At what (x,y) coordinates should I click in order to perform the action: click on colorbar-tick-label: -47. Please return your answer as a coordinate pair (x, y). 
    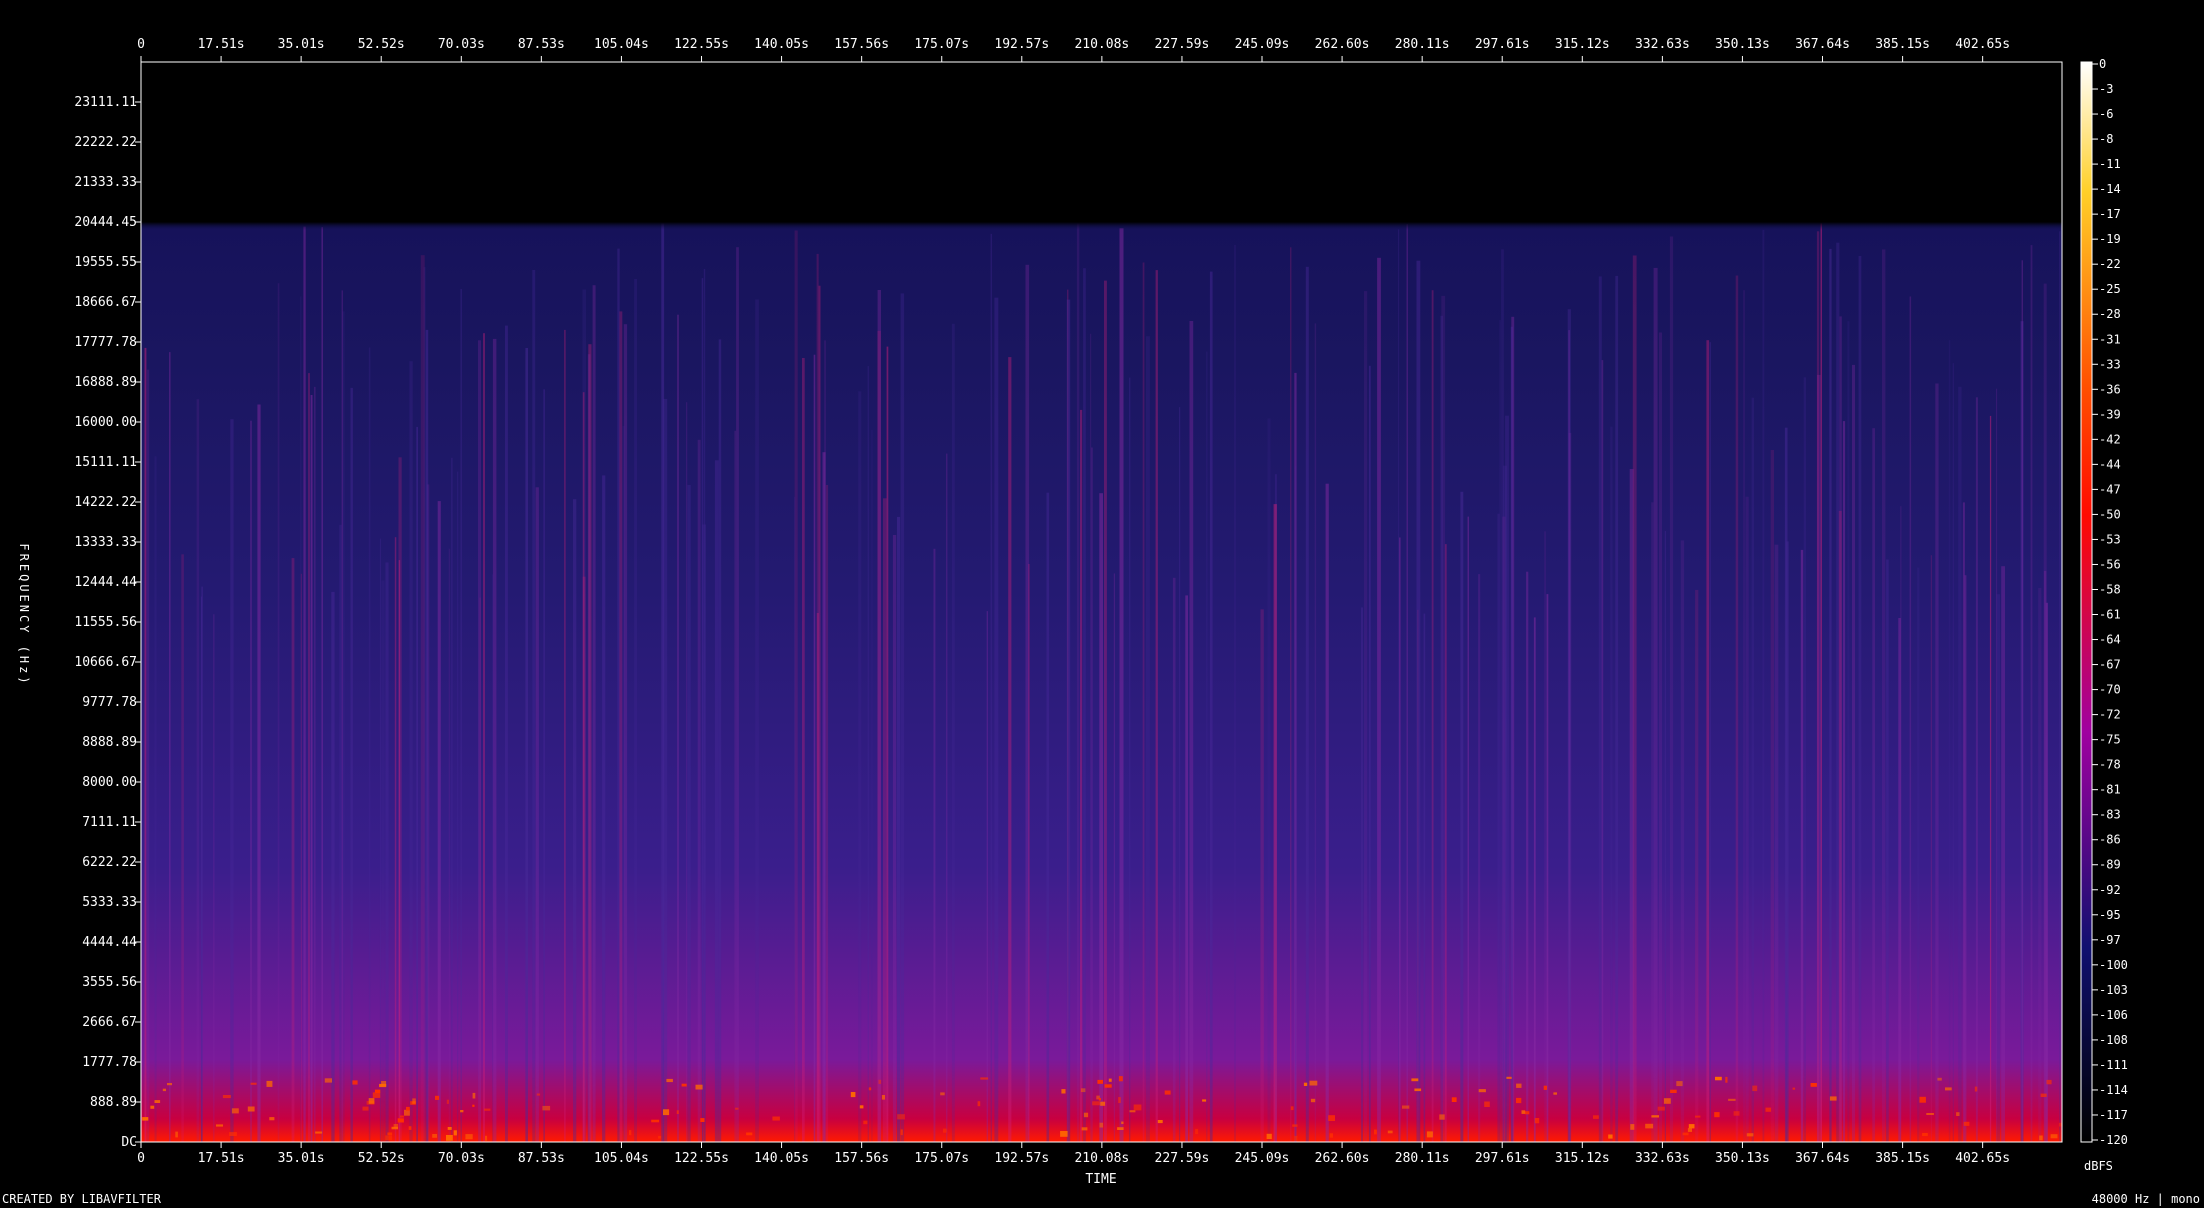
    Looking at the image, I should click on (2110, 489).